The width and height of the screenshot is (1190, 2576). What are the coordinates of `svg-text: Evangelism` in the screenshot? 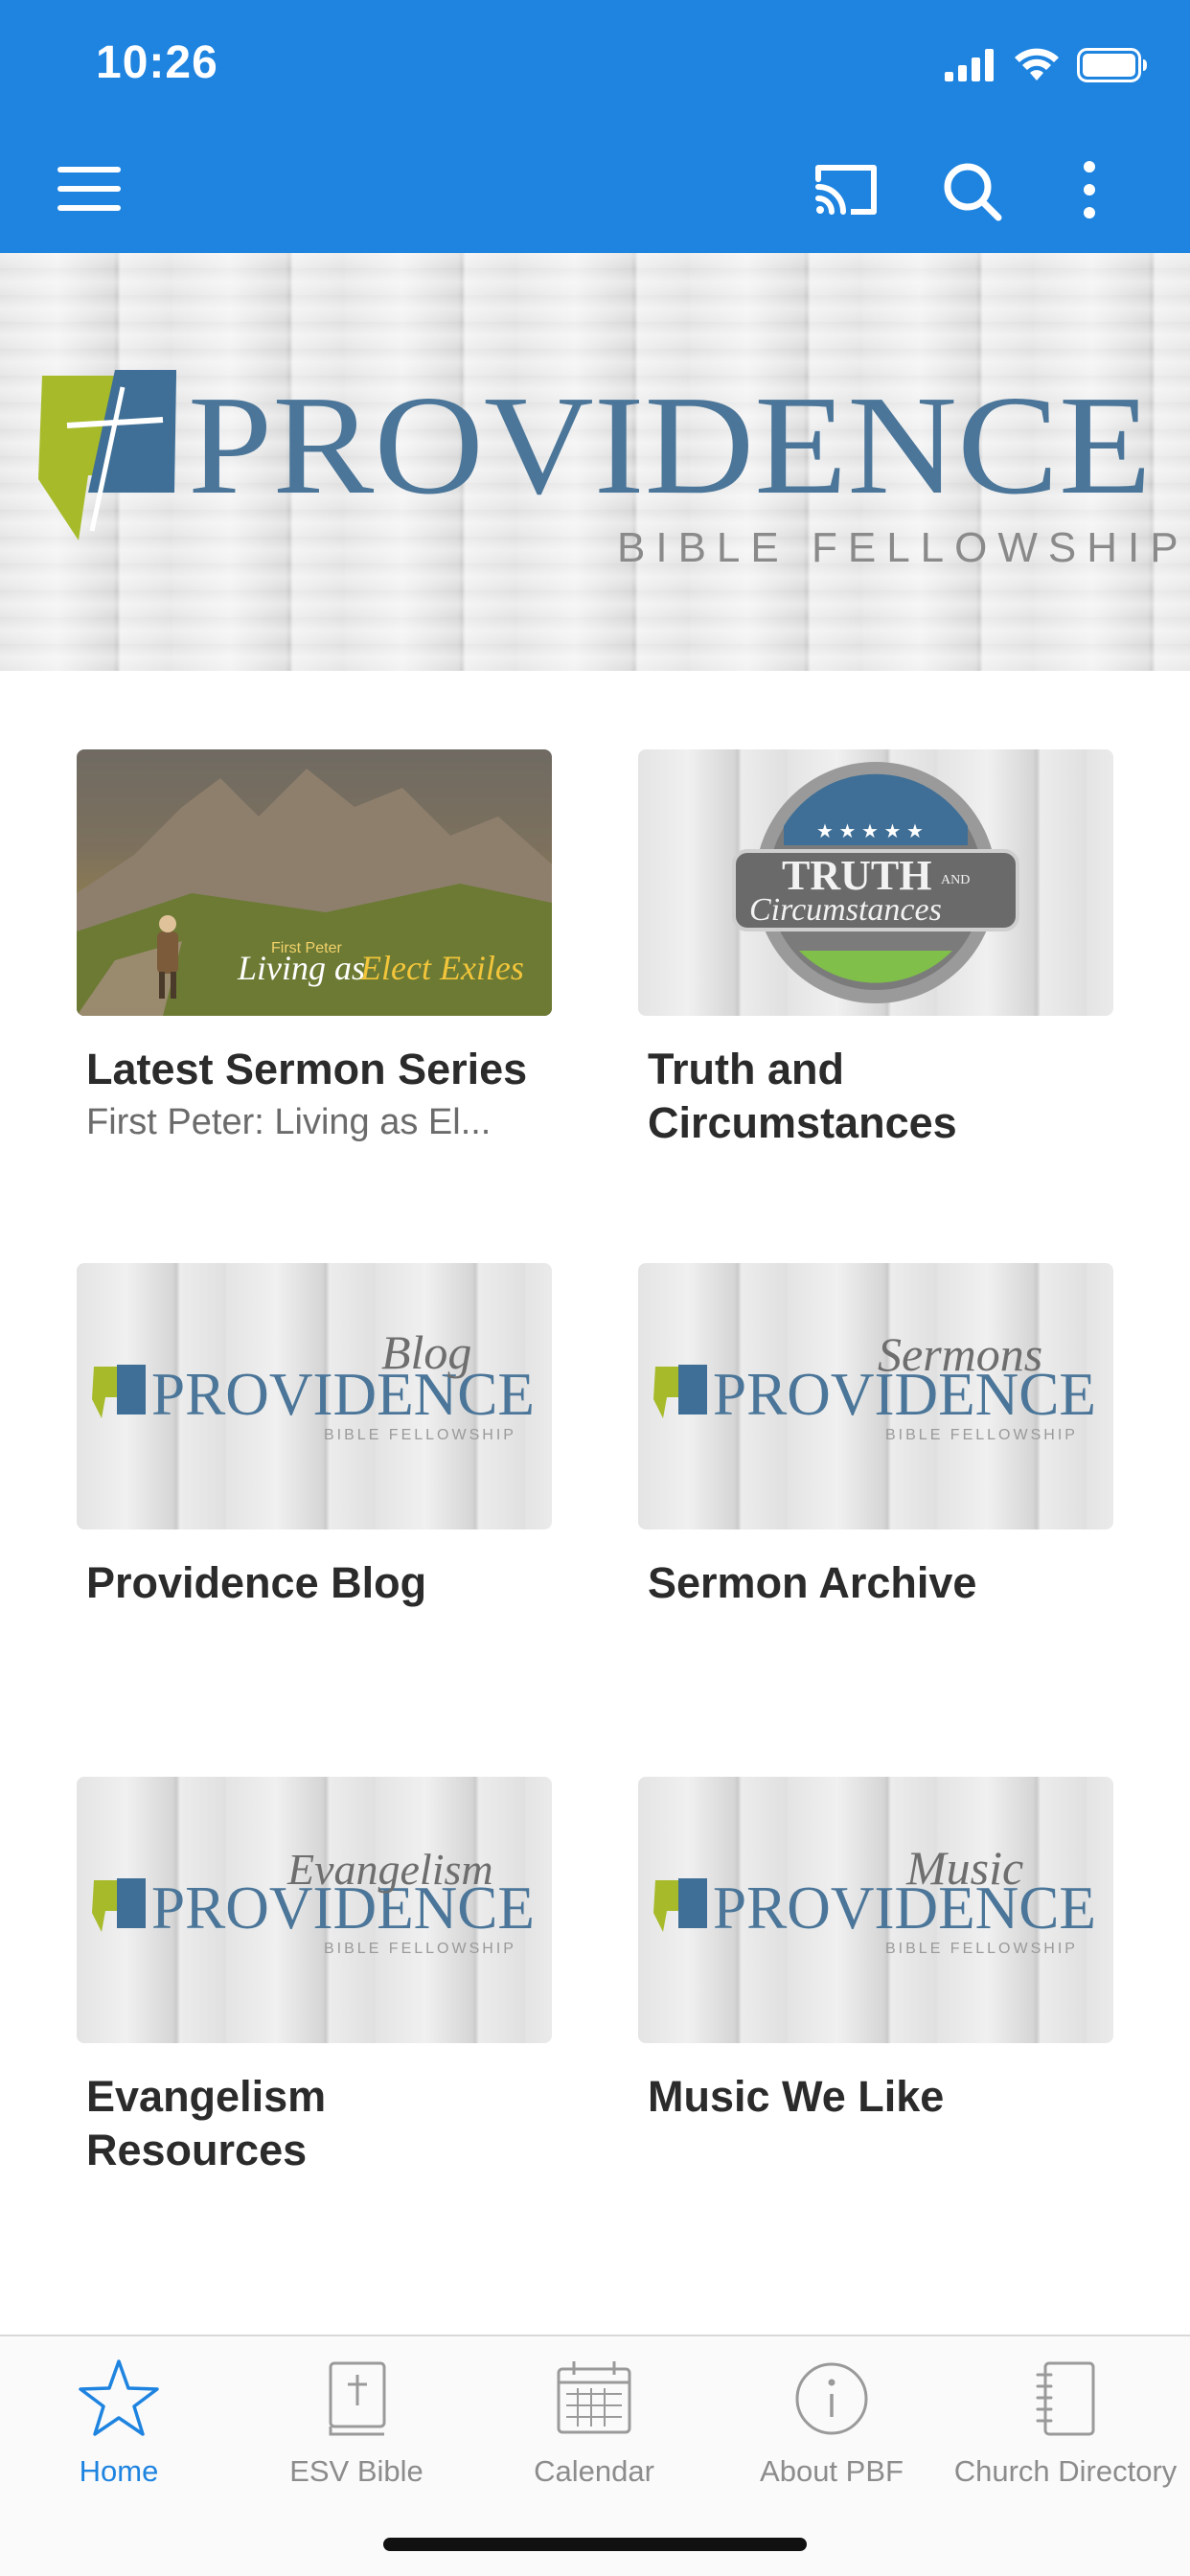 It's located at (389, 1869).